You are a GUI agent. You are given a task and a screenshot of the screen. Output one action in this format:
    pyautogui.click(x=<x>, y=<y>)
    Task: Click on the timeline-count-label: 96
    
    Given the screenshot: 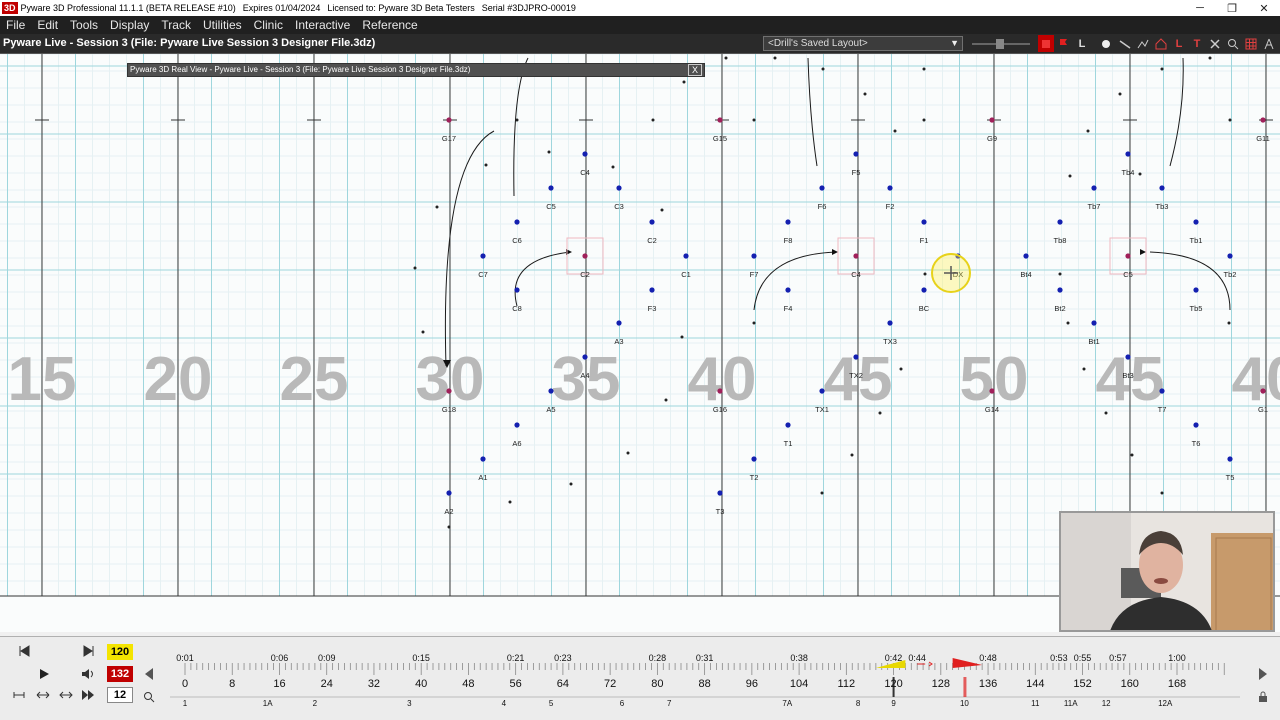 What is the action you would take?
    pyautogui.click(x=751, y=684)
    